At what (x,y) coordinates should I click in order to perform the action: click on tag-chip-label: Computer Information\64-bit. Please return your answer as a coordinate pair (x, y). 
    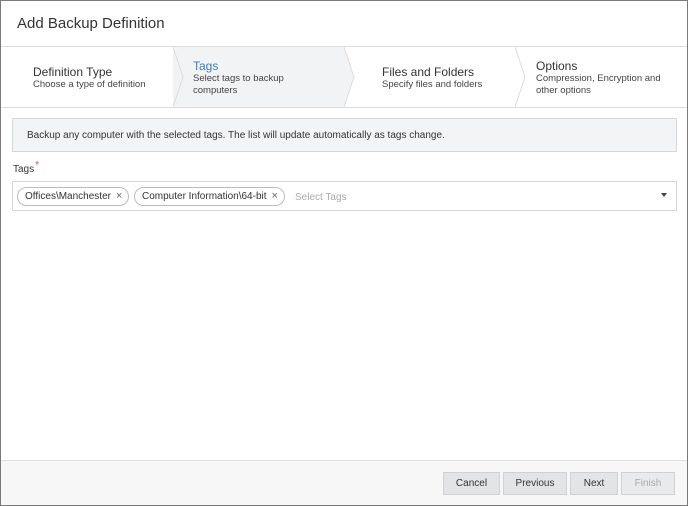
    Looking at the image, I should click on (204, 196).